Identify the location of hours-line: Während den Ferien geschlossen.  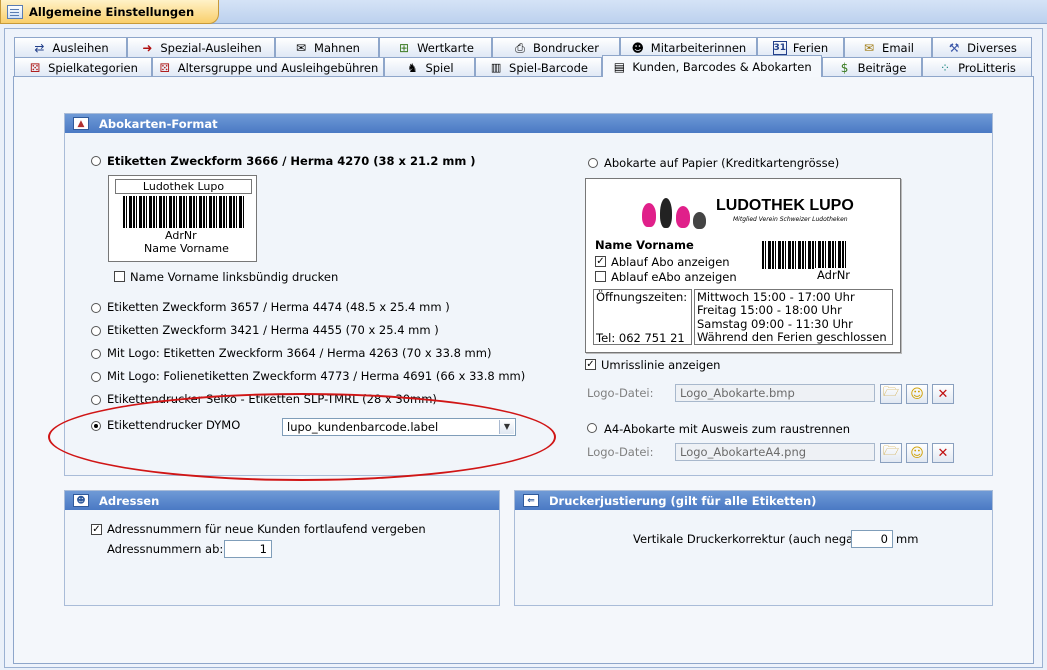
(792, 337).